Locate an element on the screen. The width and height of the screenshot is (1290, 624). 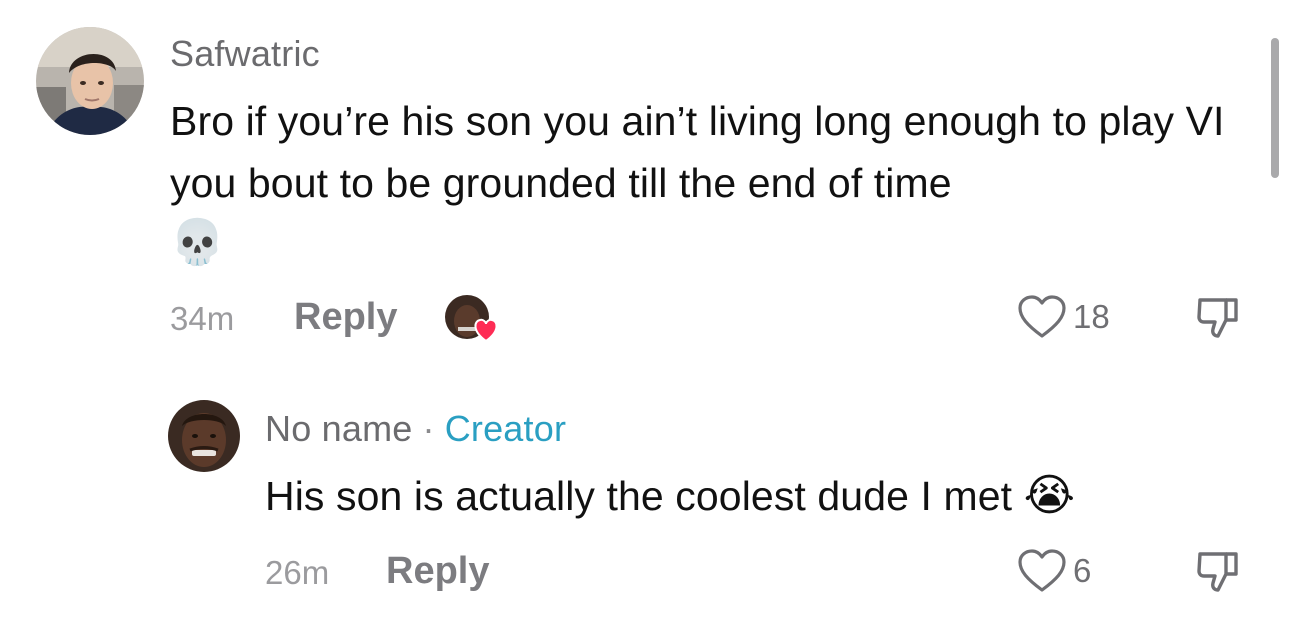
loudly-crying-emoji-icon: 😭 is located at coordinates (1049, 495).